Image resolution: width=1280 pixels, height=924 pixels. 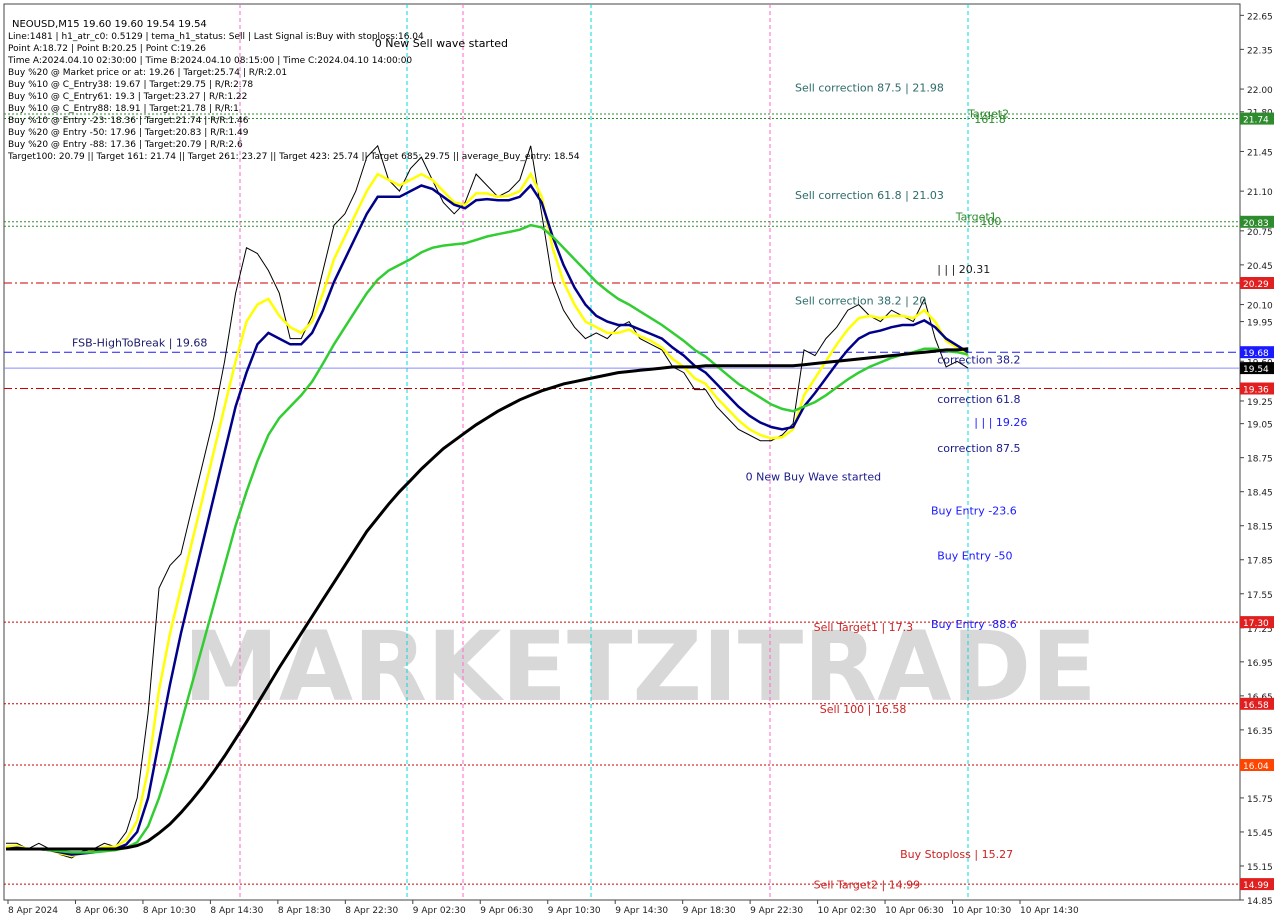 I want to click on x-tick-label: 8 Apr 14:30, so click(x=236, y=911).